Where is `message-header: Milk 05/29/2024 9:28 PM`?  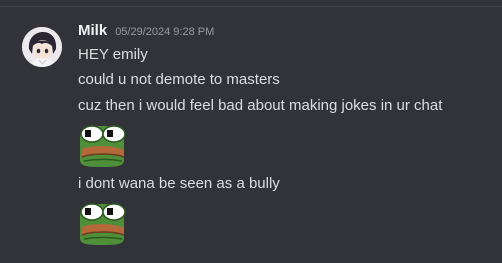 message-header: Milk 05/29/2024 9:28 PM is located at coordinates (146, 32).